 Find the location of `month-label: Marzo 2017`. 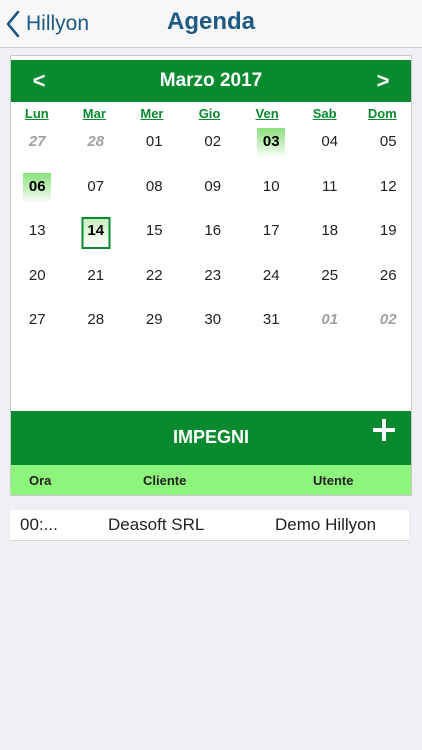

month-label: Marzo 2017 is located at coordinates (211, 80).